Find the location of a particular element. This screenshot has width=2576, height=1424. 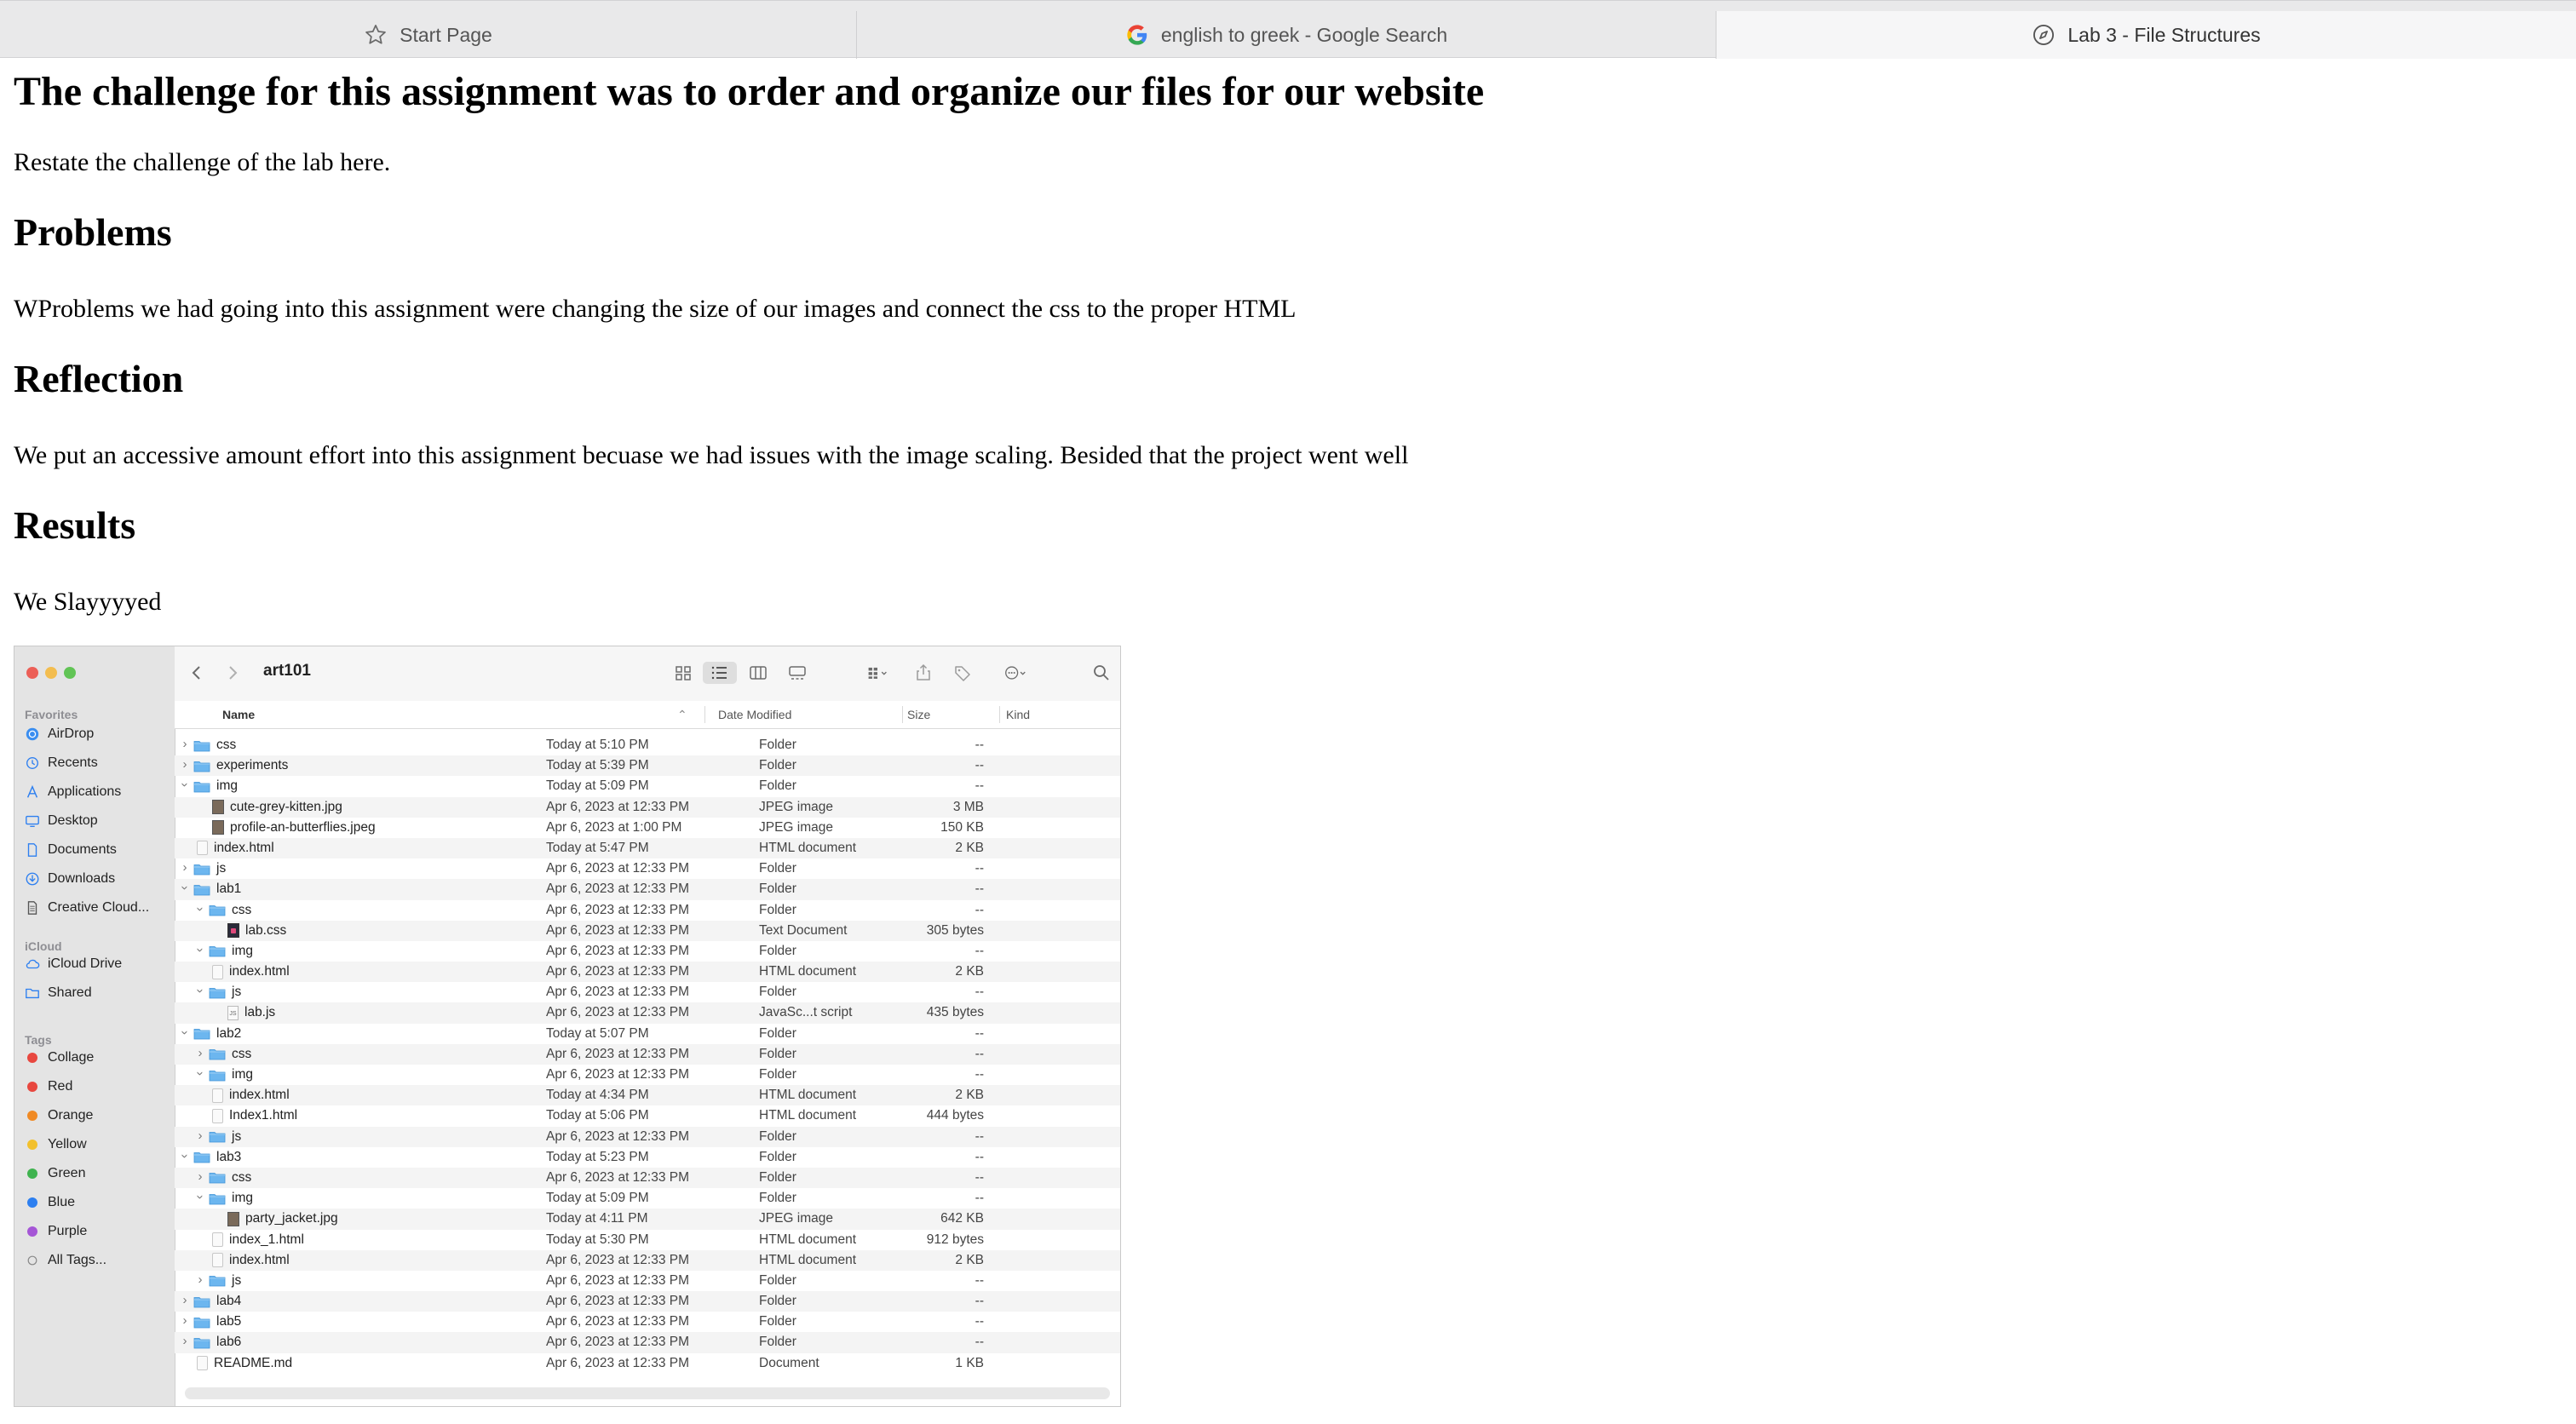

tab-google-search: english to greek - Google Search is located at coordinates (1287, 35).